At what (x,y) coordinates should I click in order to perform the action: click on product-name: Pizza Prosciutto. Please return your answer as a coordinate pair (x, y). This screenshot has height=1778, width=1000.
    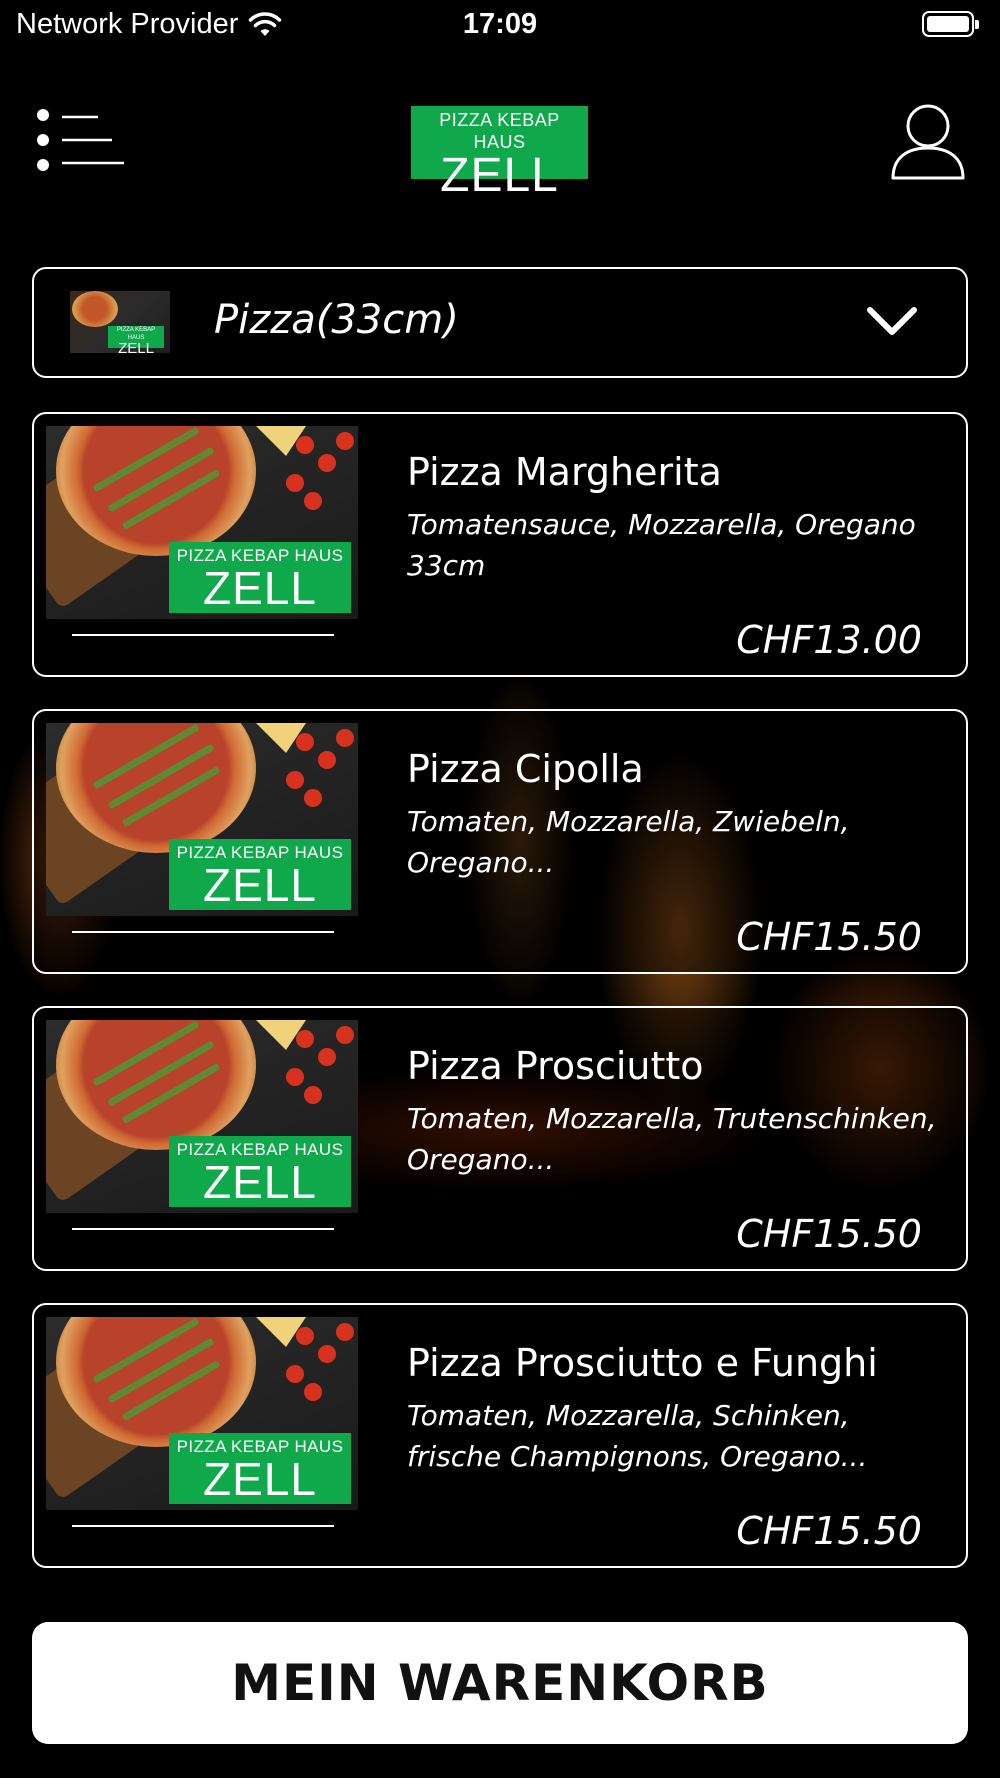
    Looking at the image, I should click on (555, 1066).